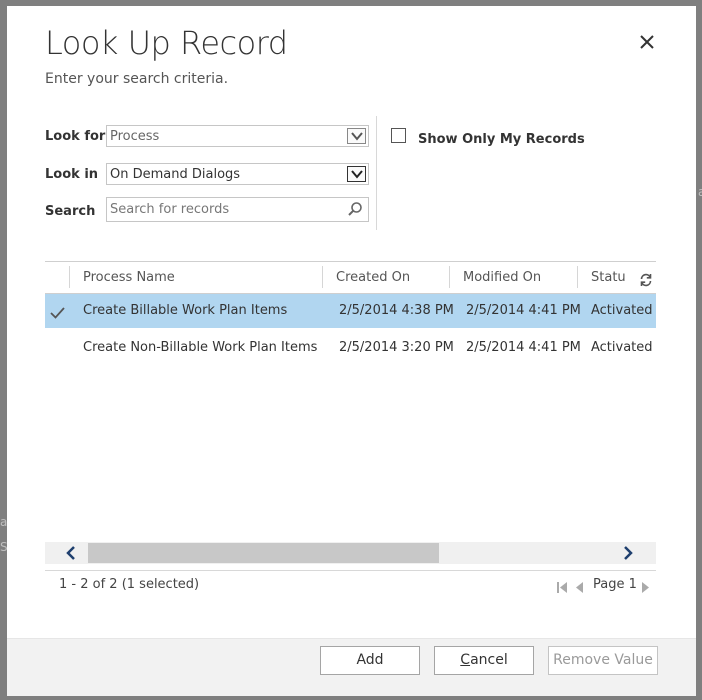 The image size is (702, 700). Describe the element at coordinates (237, 136) in the screenshot. I see `look-for-select: Process` at that location.